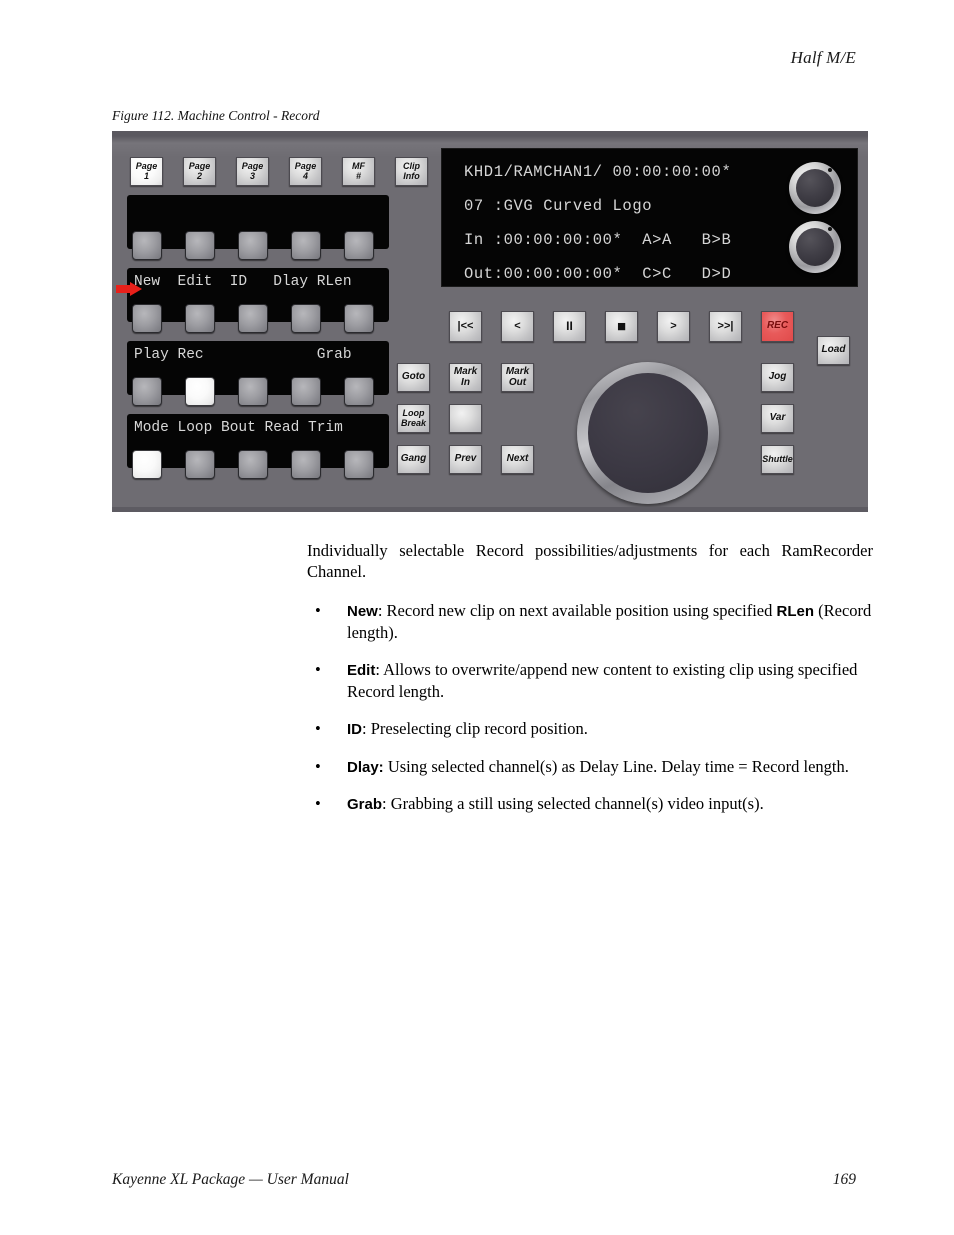 This screenshot has height=1235, width=954. Describe the element at coordinates (199, 175) in the screenshot. I see `page-2-label-line2: 2` at that location.